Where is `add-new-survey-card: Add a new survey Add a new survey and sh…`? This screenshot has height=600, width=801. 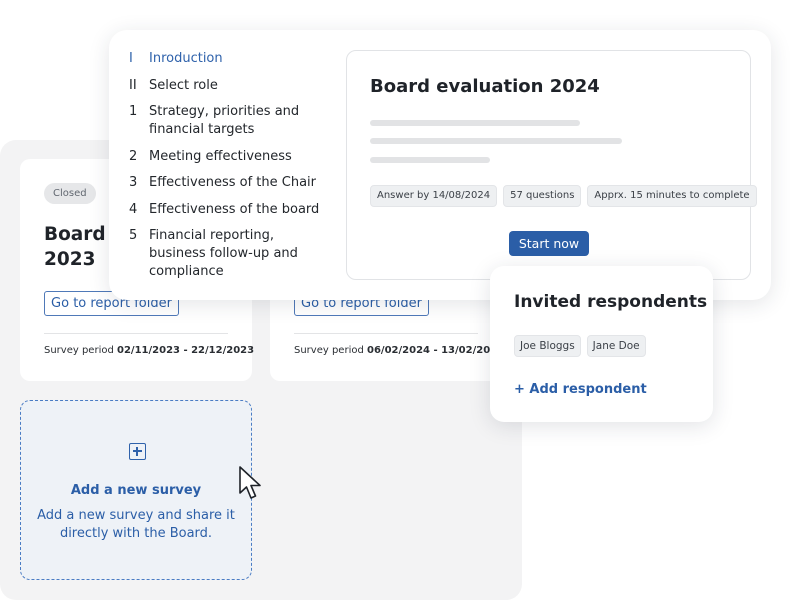 add-new-survey-card: Add a new survey Add a new survey and sh… is located at coordinates (136, 490).